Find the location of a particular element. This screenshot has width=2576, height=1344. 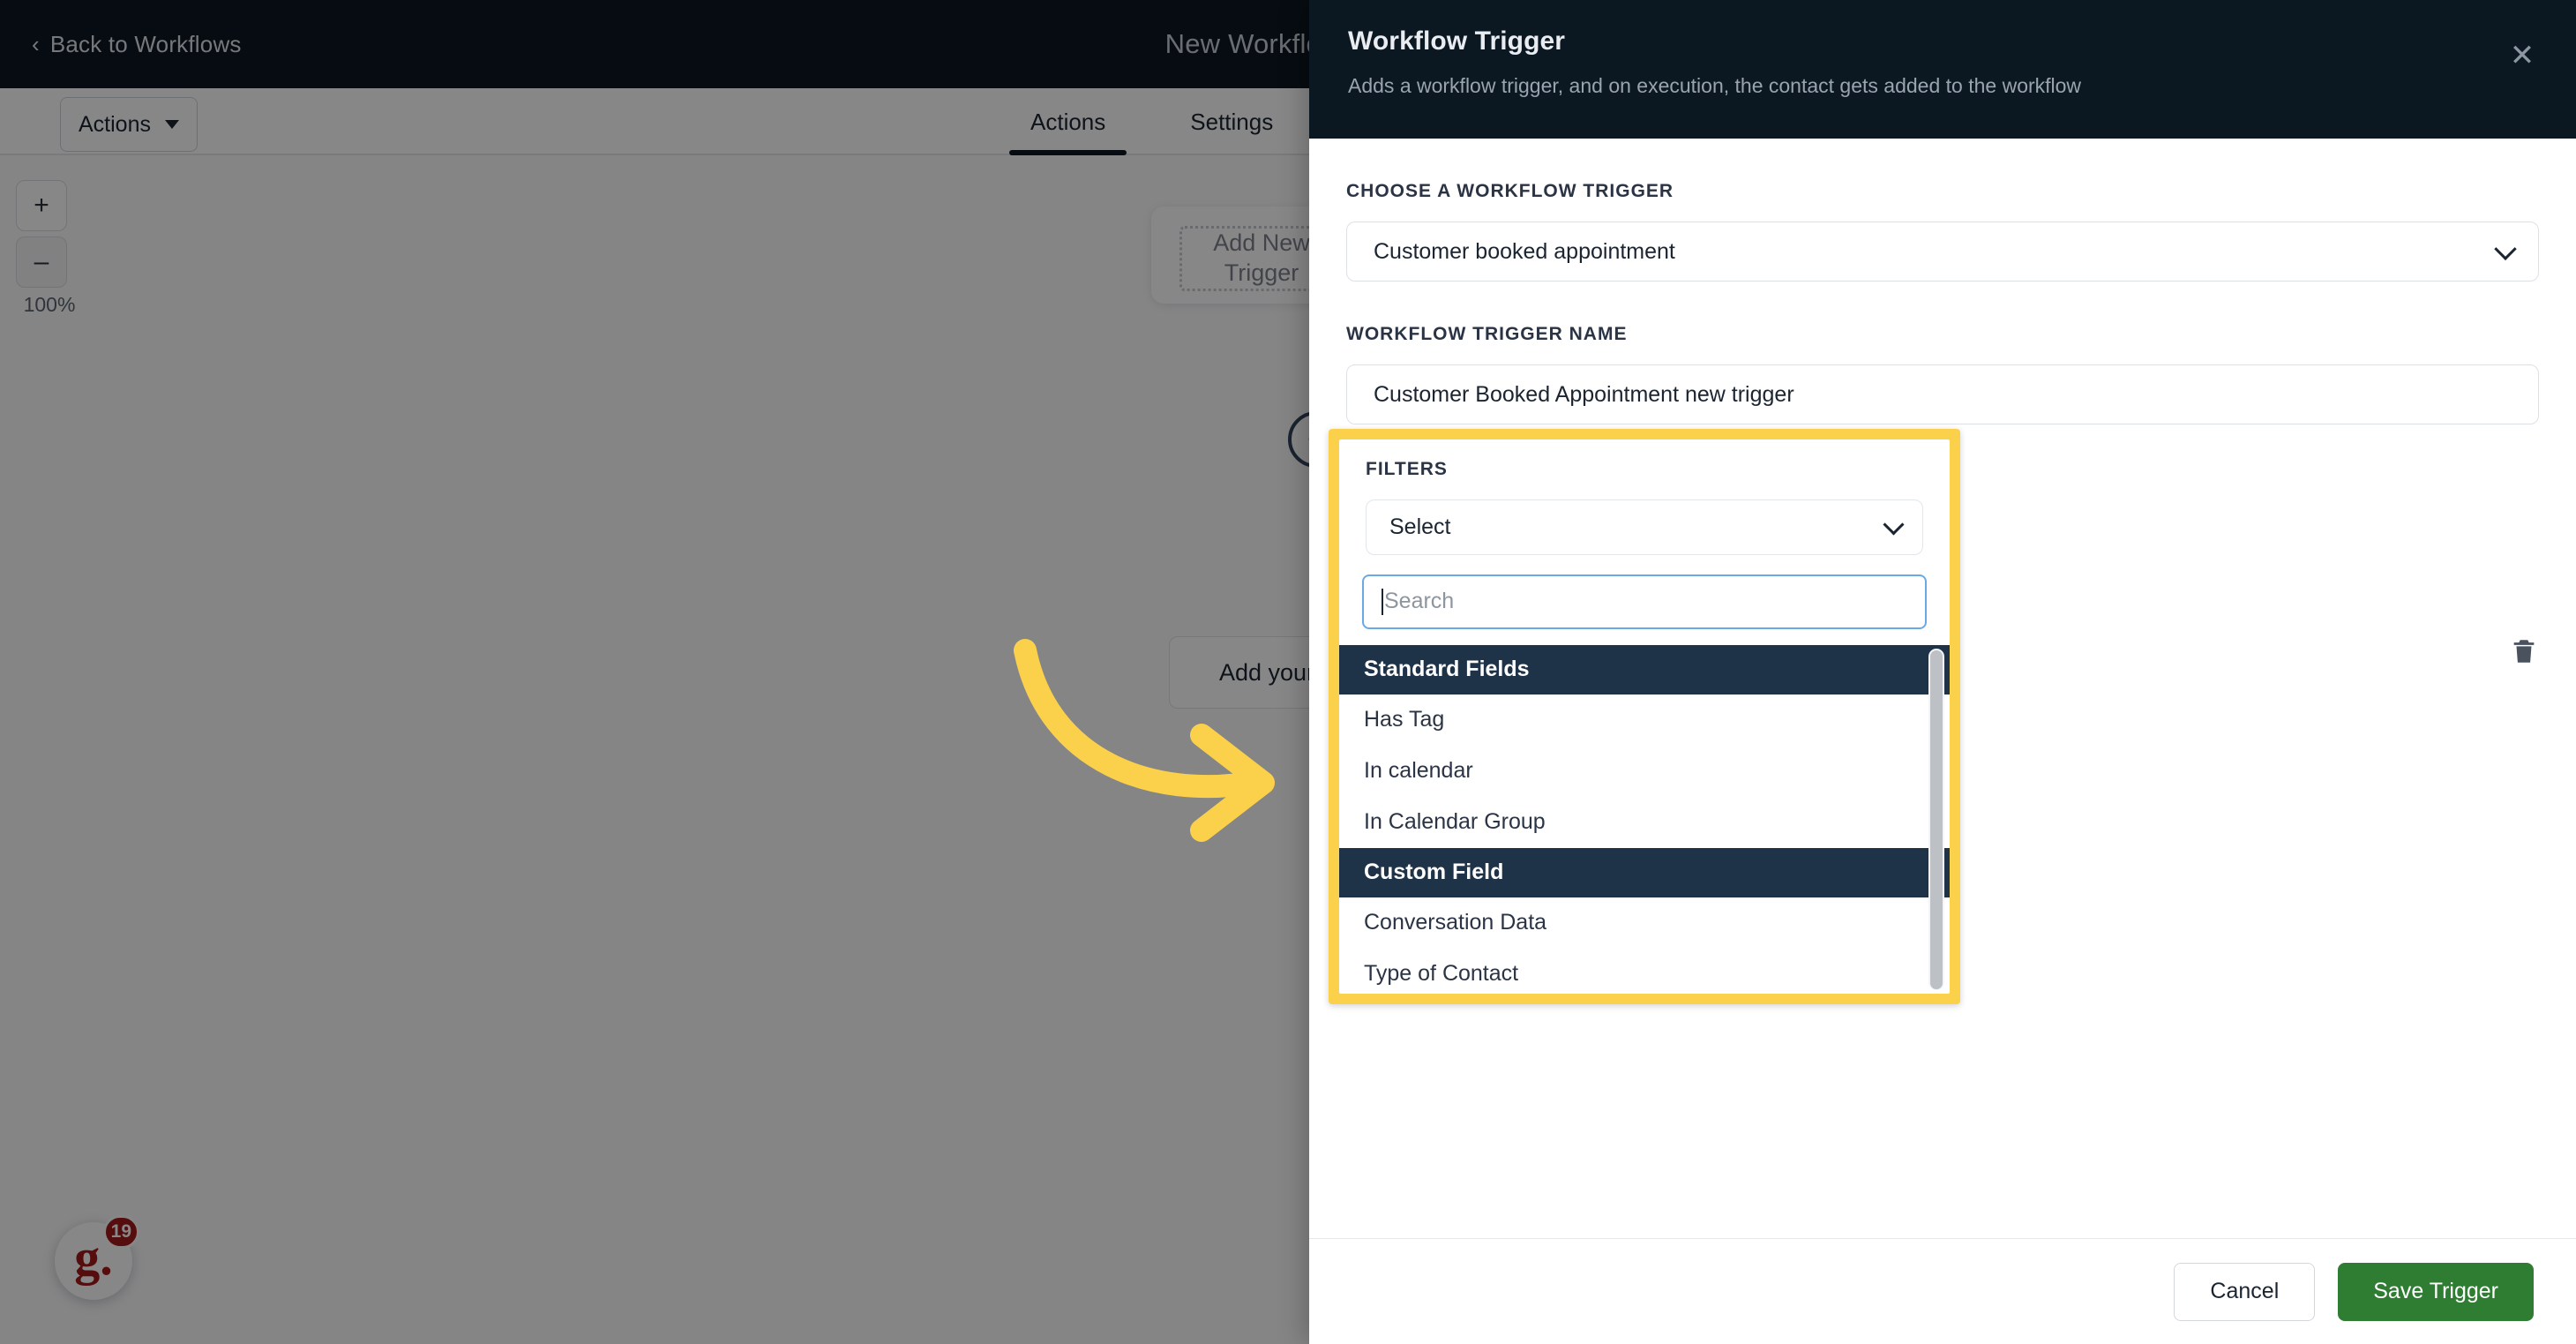

cancel-button: Cancel is located at coordinates (2245, 1291).